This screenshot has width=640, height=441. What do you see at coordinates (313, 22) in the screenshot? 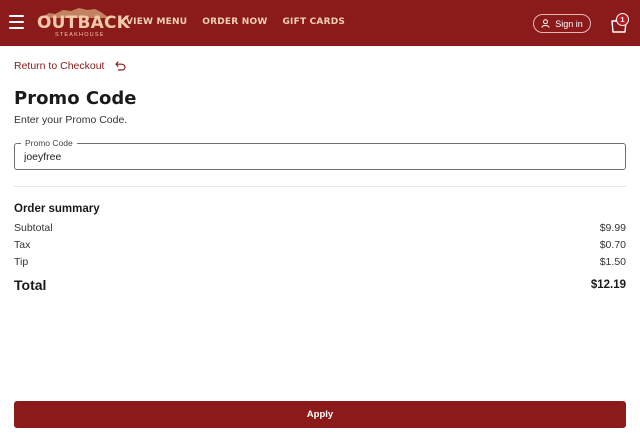
I see `nav-gift-cards: GIFT CARDS` at bounding box center [313, 22].